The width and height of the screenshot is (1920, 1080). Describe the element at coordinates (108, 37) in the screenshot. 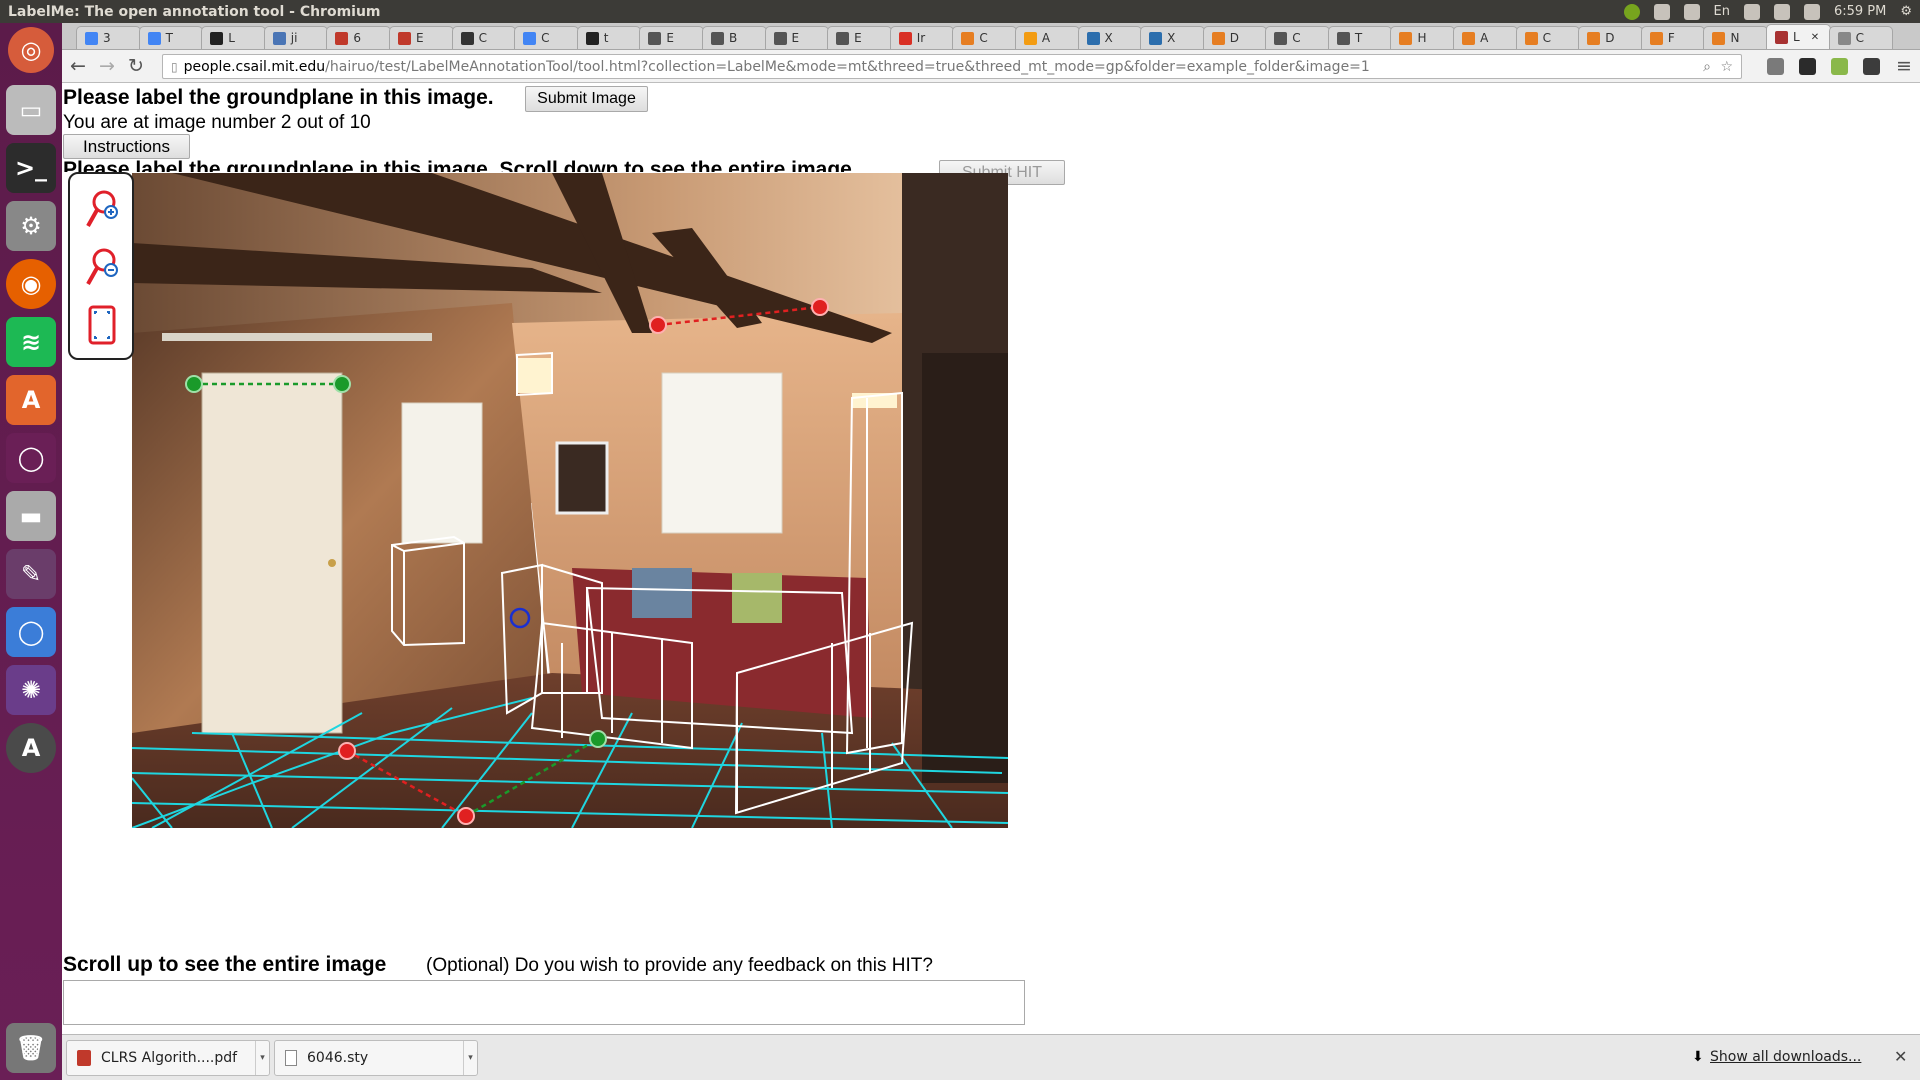

I see `browser-tab: 3` at that location.